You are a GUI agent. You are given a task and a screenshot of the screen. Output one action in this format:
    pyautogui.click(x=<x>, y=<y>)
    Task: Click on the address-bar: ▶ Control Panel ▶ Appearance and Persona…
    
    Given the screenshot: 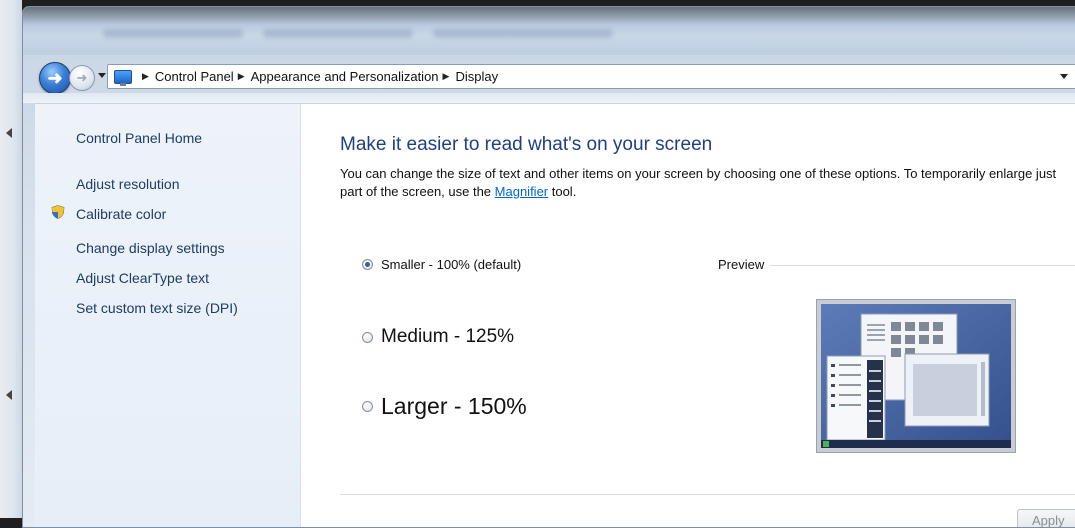 What is the action you would take?
    pyautogui.click(x=591, y=76)
    